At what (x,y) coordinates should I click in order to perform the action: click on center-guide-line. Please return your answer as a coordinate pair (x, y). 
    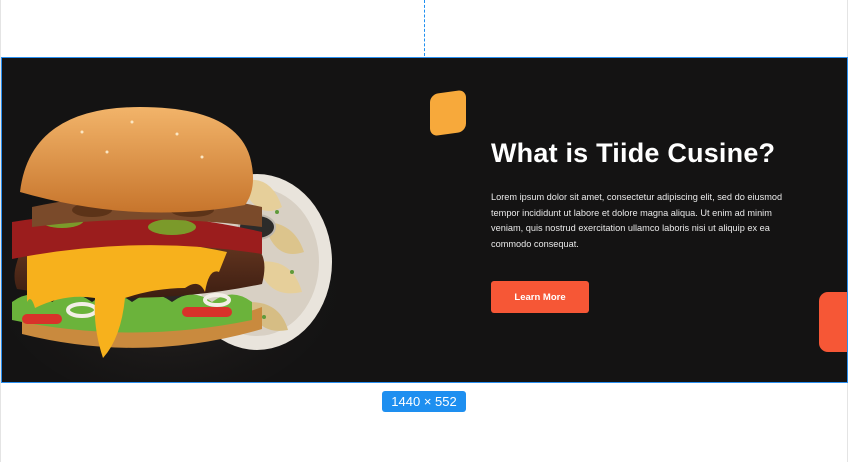
    Looking at the image, I should click on (424, 28).